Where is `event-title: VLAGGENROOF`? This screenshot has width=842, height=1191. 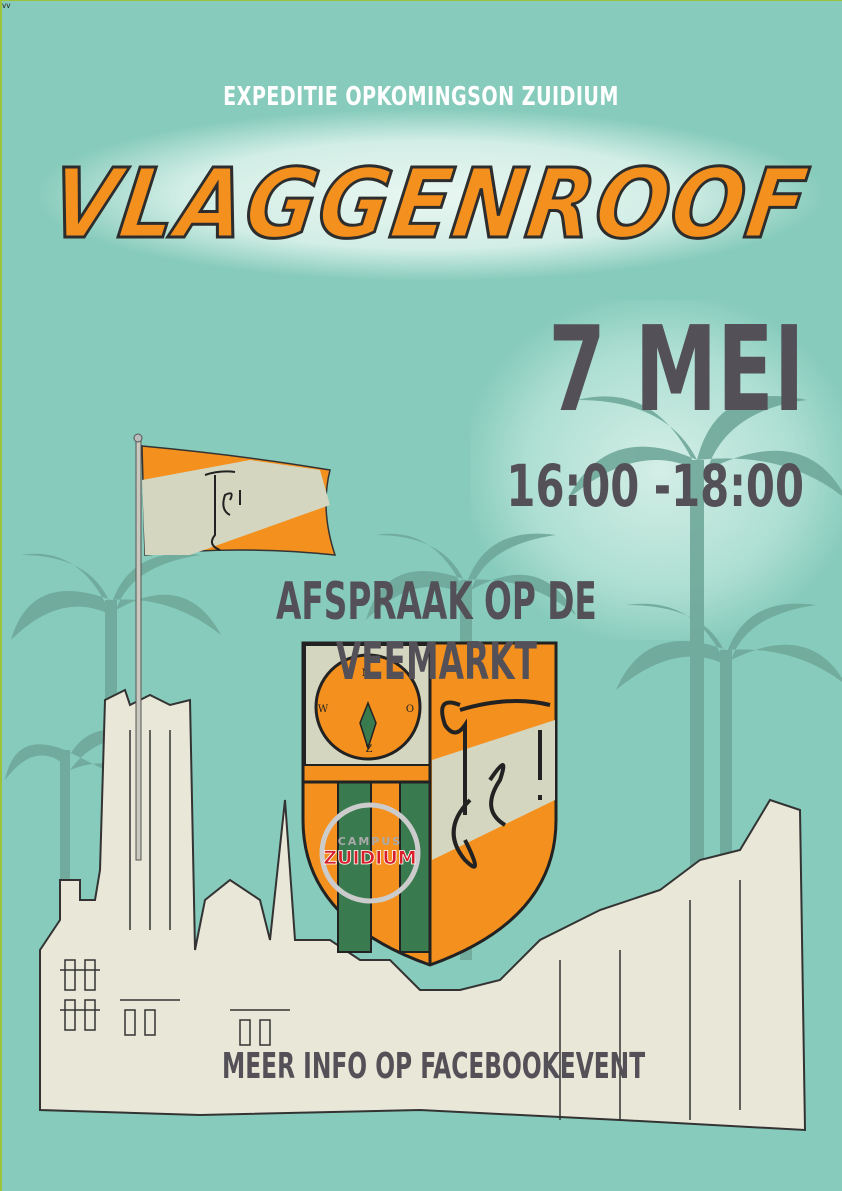 event-title: VLAGGENROOF is located at coordinates (430, 204).